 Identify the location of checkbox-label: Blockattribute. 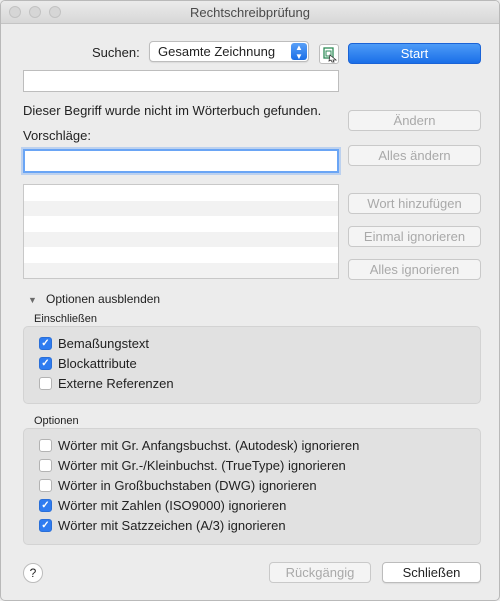
(97, 363).